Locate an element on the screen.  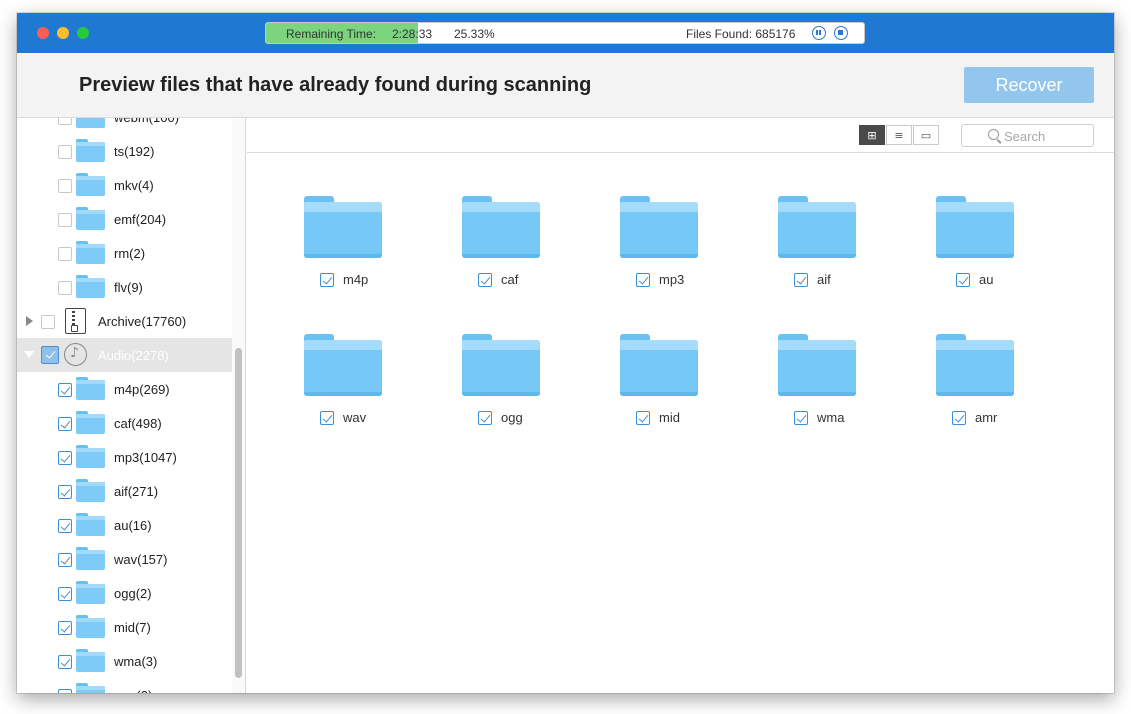
folder-tile: mp3 is located at coordinates (657, 251).